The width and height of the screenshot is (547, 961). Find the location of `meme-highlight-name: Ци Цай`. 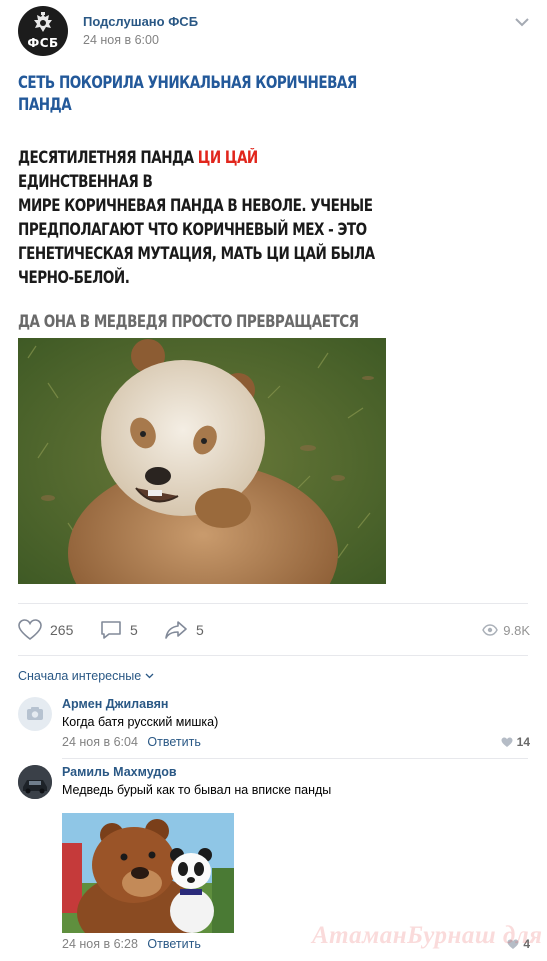

meme-highlight-name: Ци Цай is located at coordinates (227, 157).